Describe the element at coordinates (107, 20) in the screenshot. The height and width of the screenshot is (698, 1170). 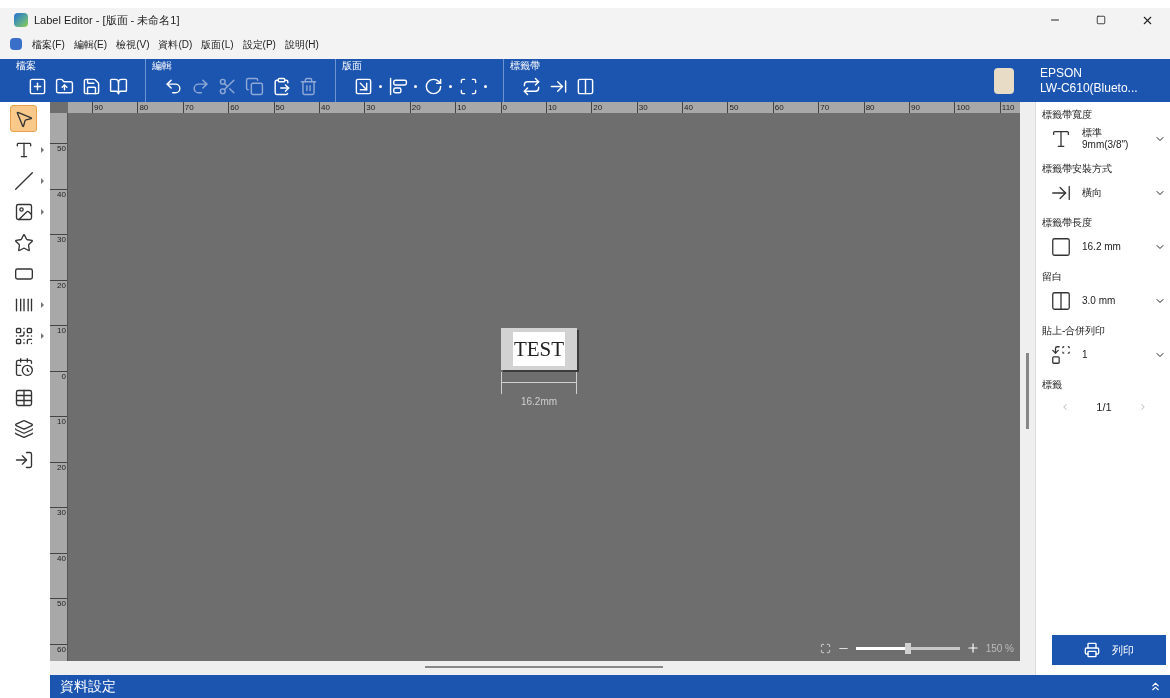
I see `window-title: Label Editor - [版面 - 未命名1]` at that location.